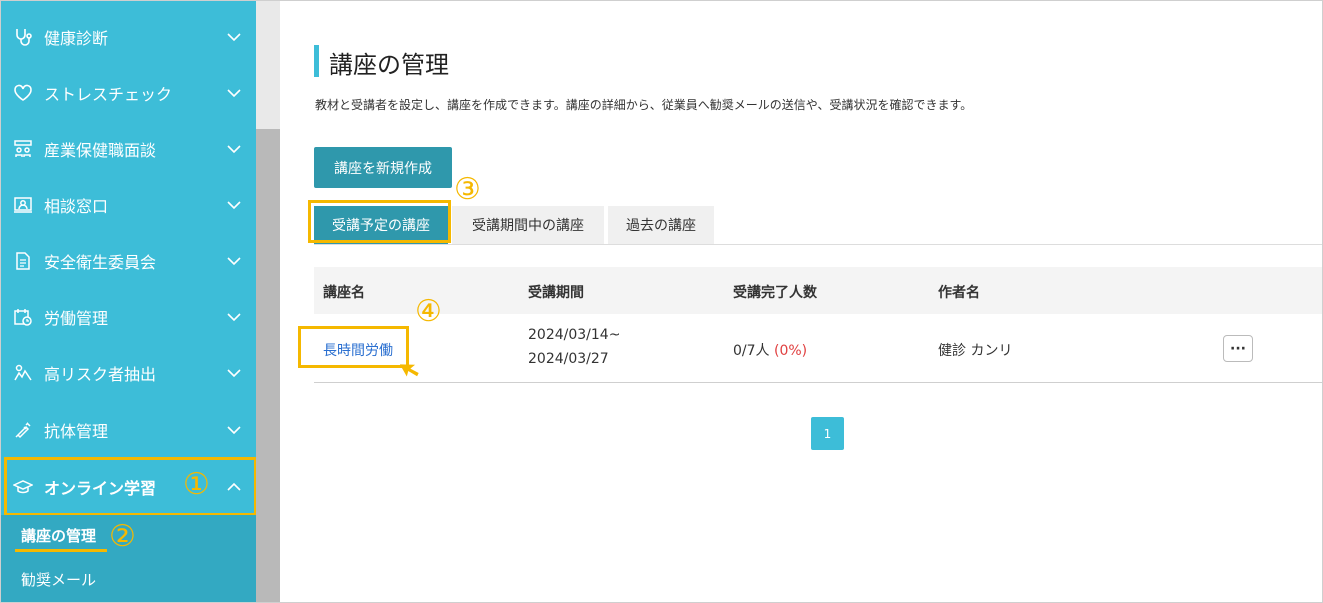  Describe the element at coordinates (128, 37) in the screenshot. I see `sidebar-item-health-checkup: 健康診断` at that location.